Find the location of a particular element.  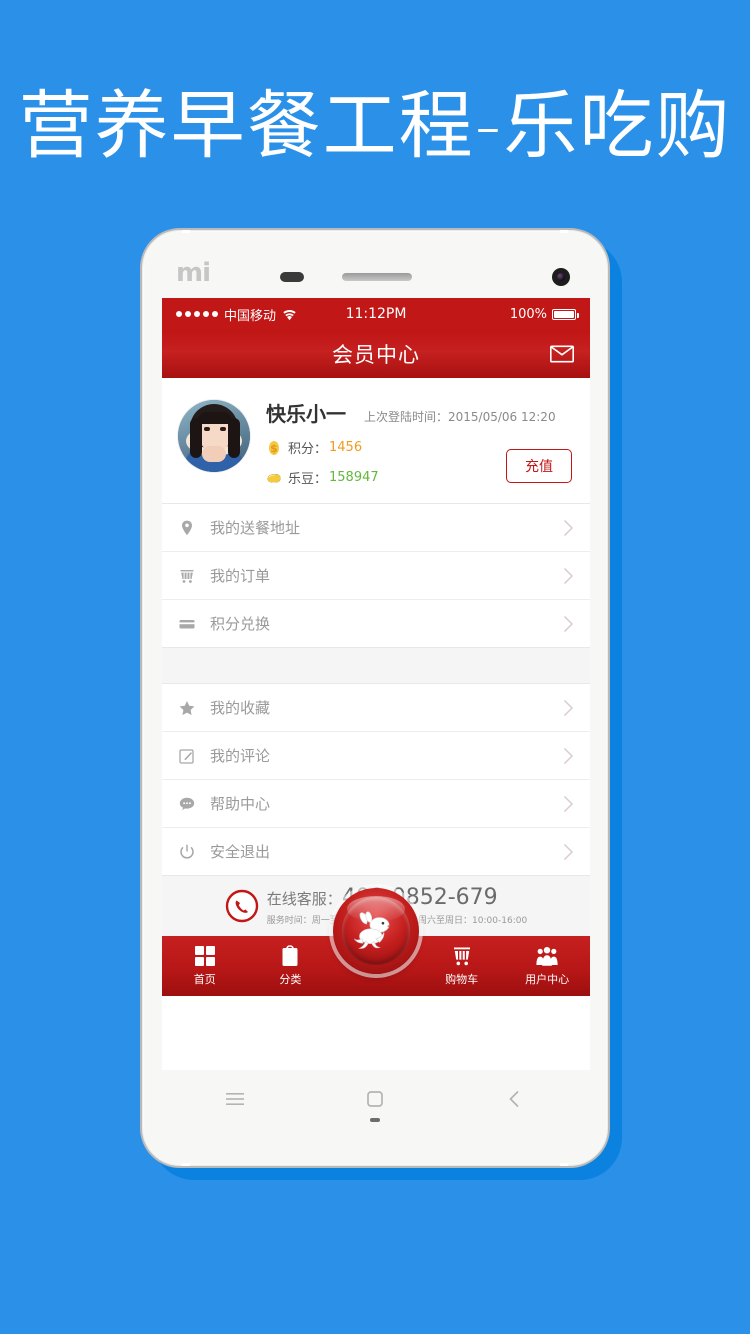

clipboard-icon is located at coordinates (290, 956).